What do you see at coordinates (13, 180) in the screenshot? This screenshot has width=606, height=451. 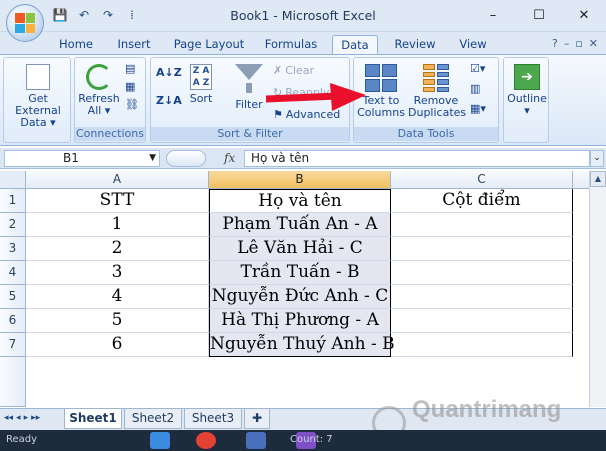 I see `select-all-corner` at bounding box center [13, 180].